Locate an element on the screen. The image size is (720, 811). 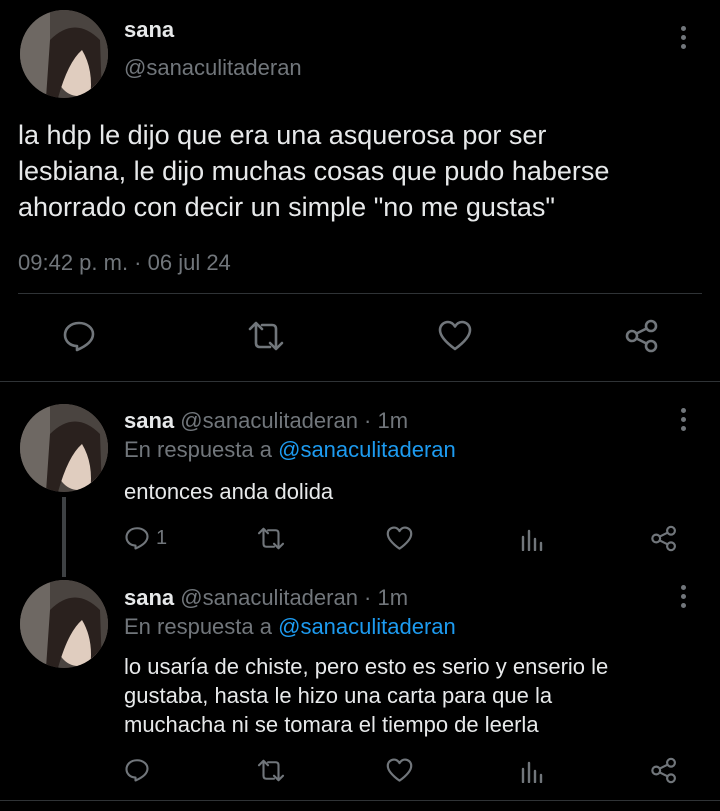
reply-icon: 1 is located at coordinates (145, 538).